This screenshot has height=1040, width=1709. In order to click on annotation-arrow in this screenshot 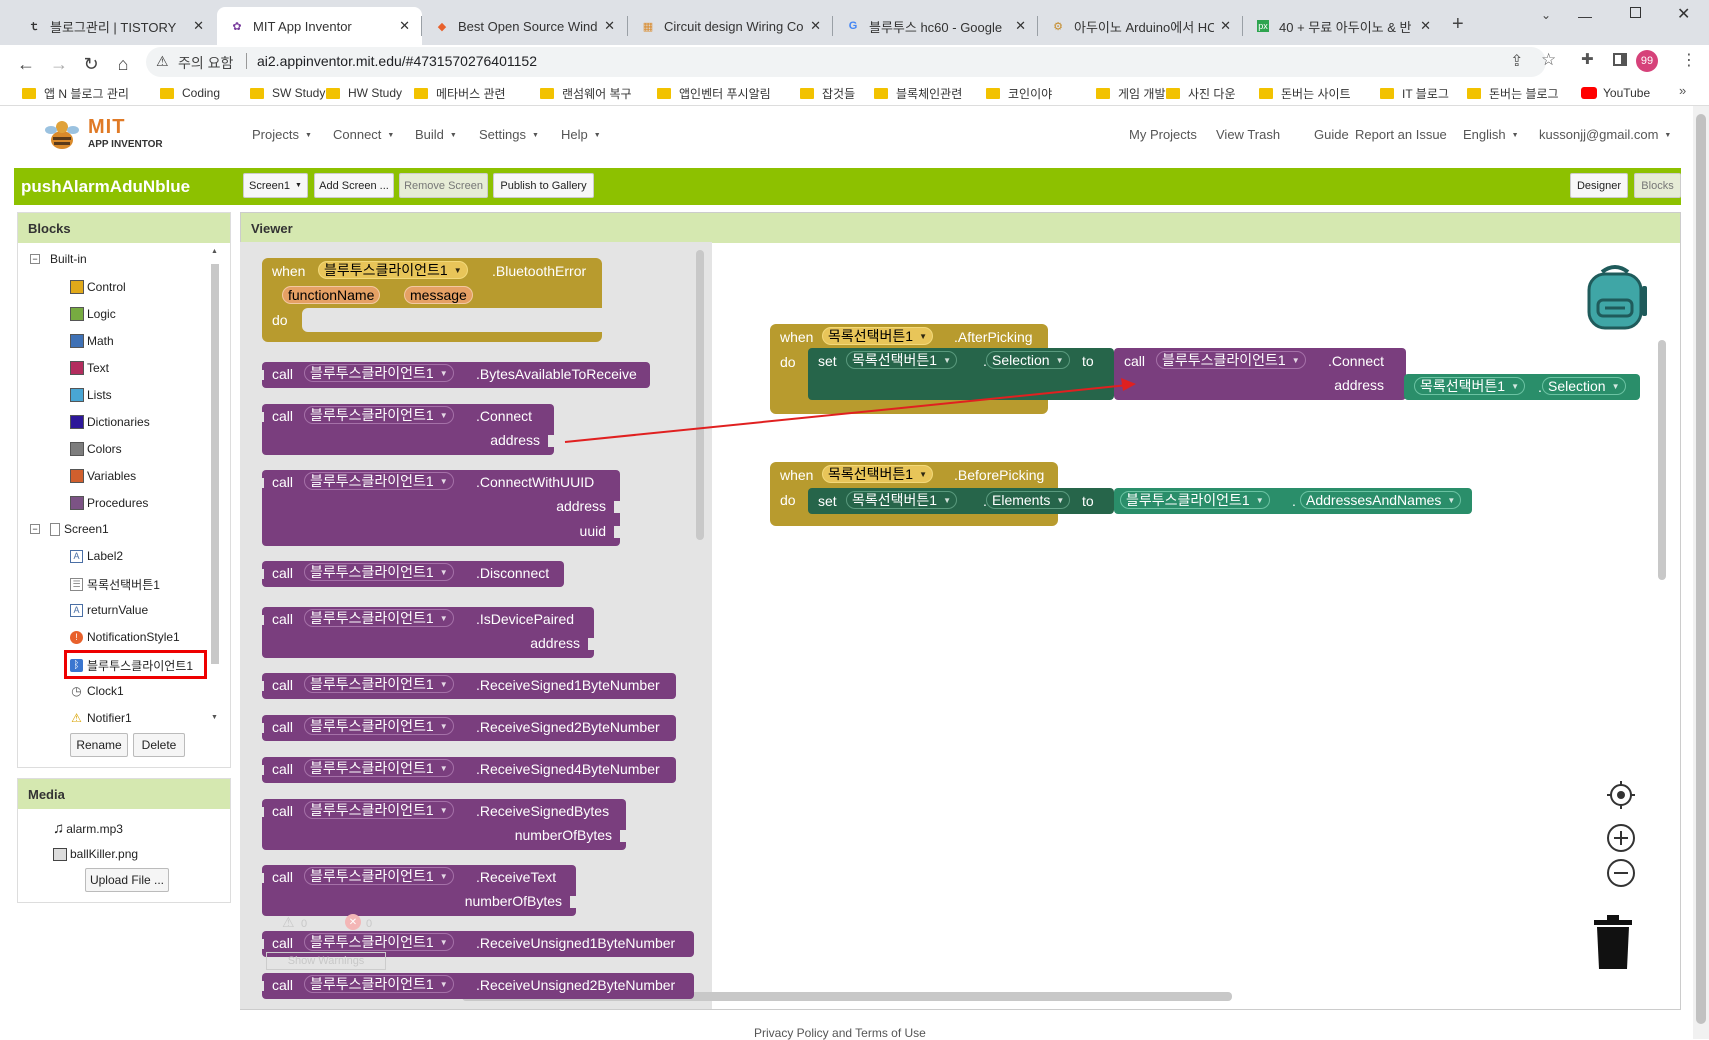, I will do `click(850, 410)`.